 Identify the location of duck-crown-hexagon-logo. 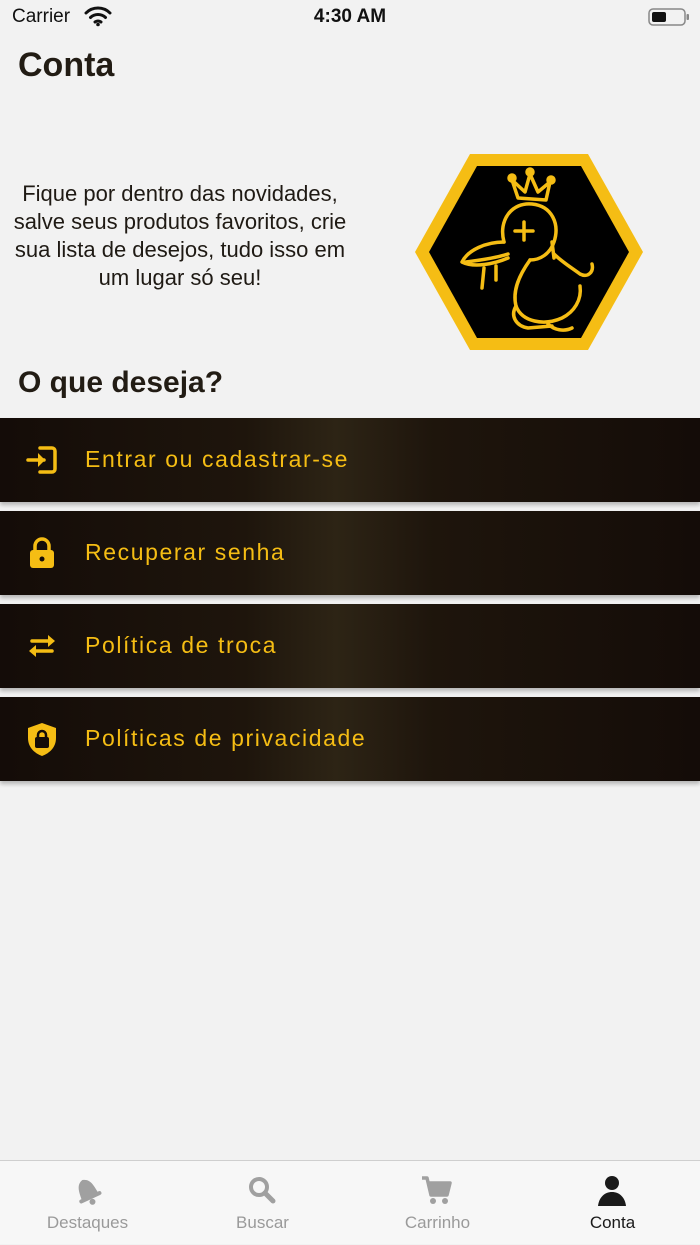
(529, 252).